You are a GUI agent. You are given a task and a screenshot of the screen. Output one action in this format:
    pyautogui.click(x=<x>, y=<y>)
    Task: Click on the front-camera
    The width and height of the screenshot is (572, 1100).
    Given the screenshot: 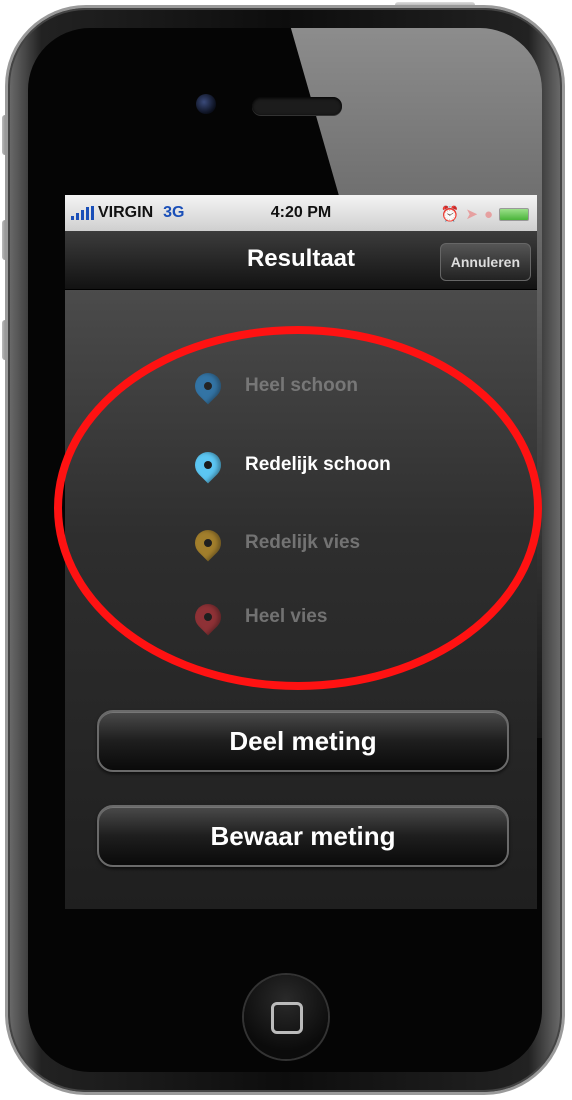 What is the action you would take?
    pyautogui.click(x=206, y=104)
    